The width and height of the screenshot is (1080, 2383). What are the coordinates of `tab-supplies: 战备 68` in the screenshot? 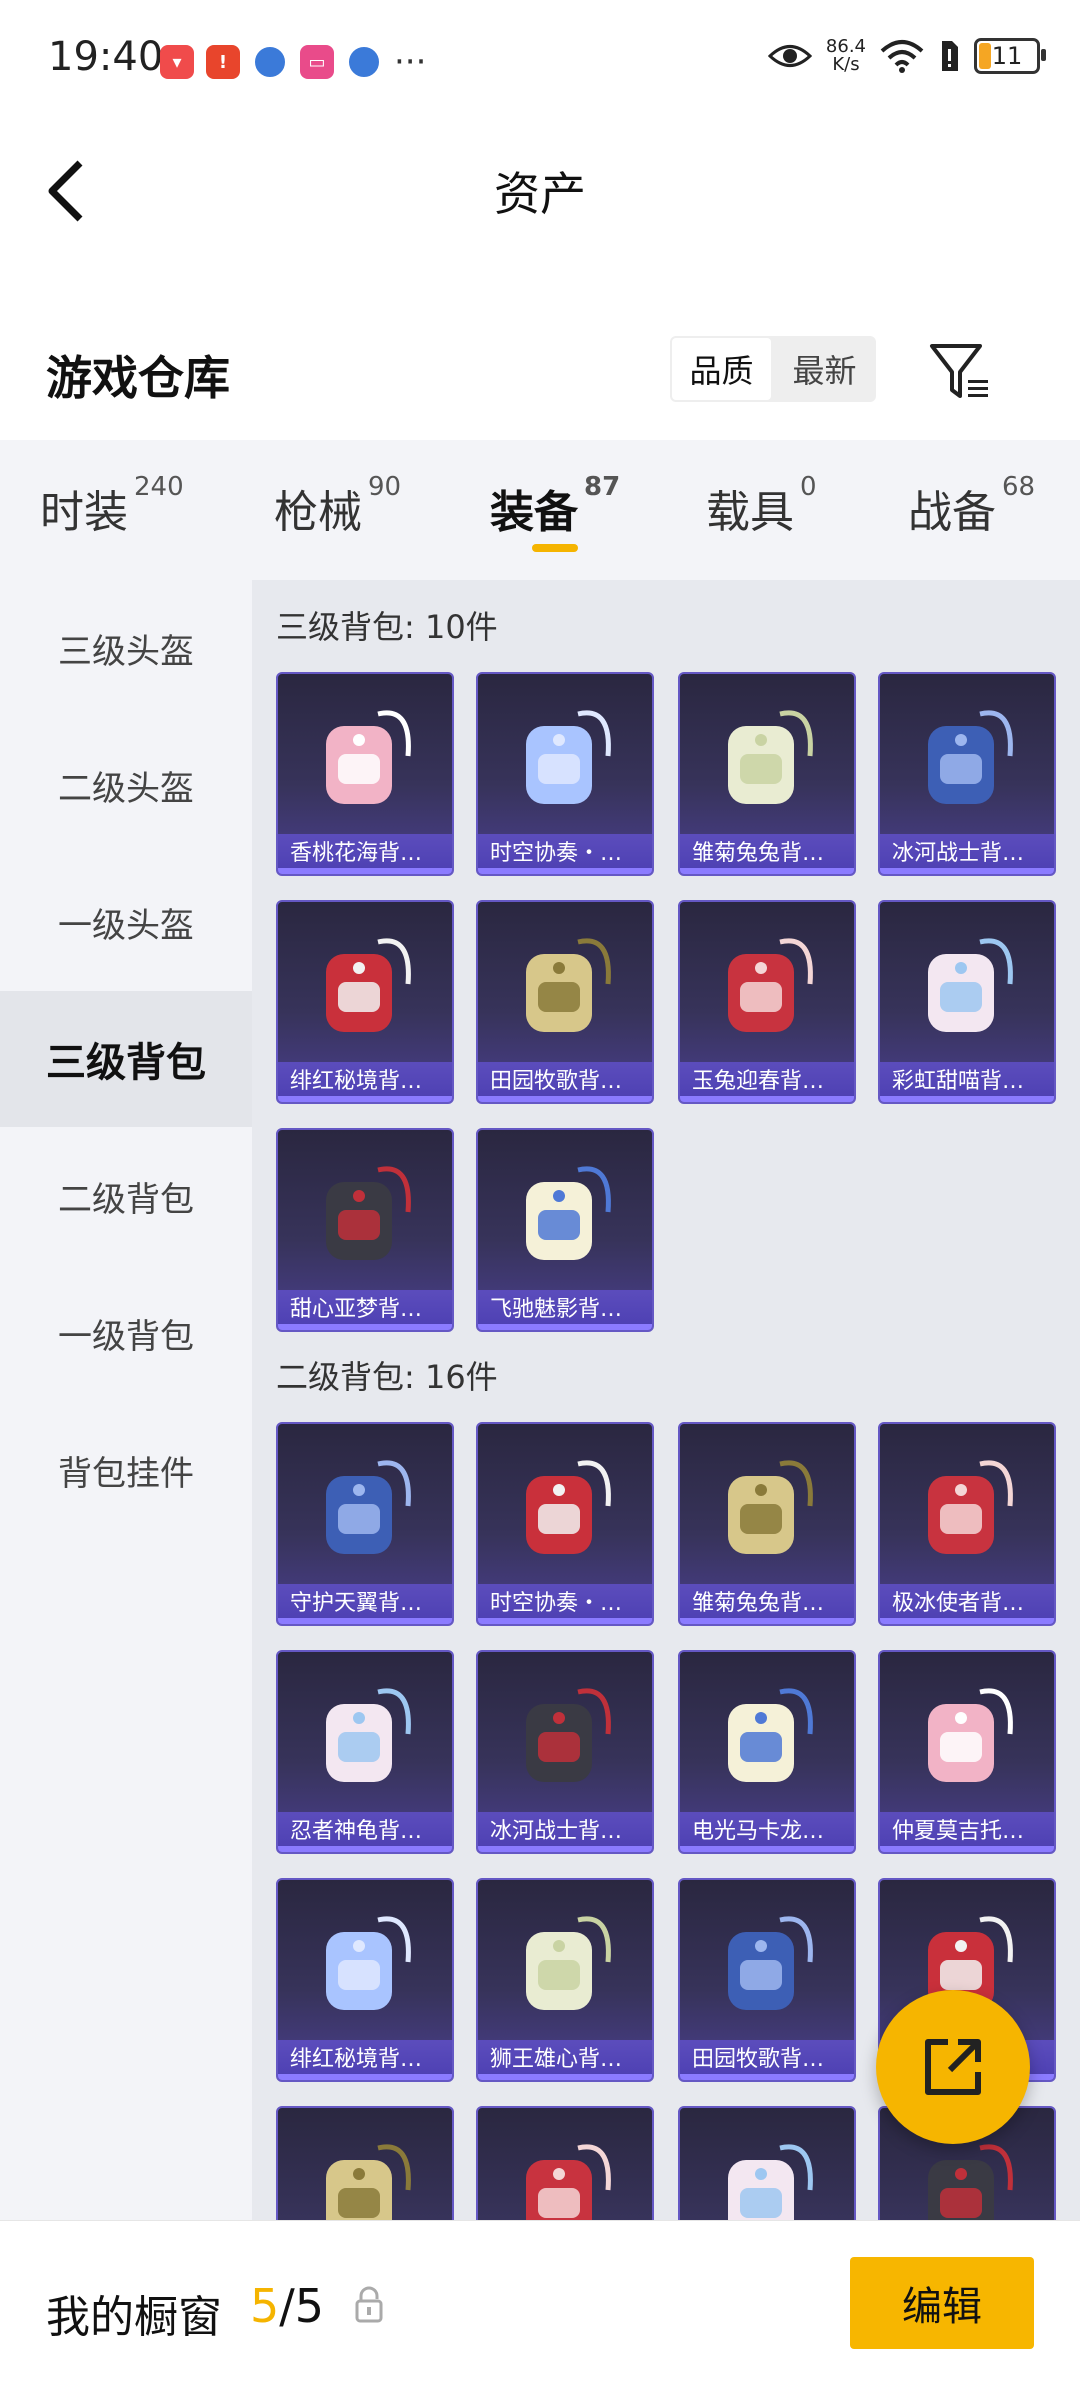 It's located at (971, 506).